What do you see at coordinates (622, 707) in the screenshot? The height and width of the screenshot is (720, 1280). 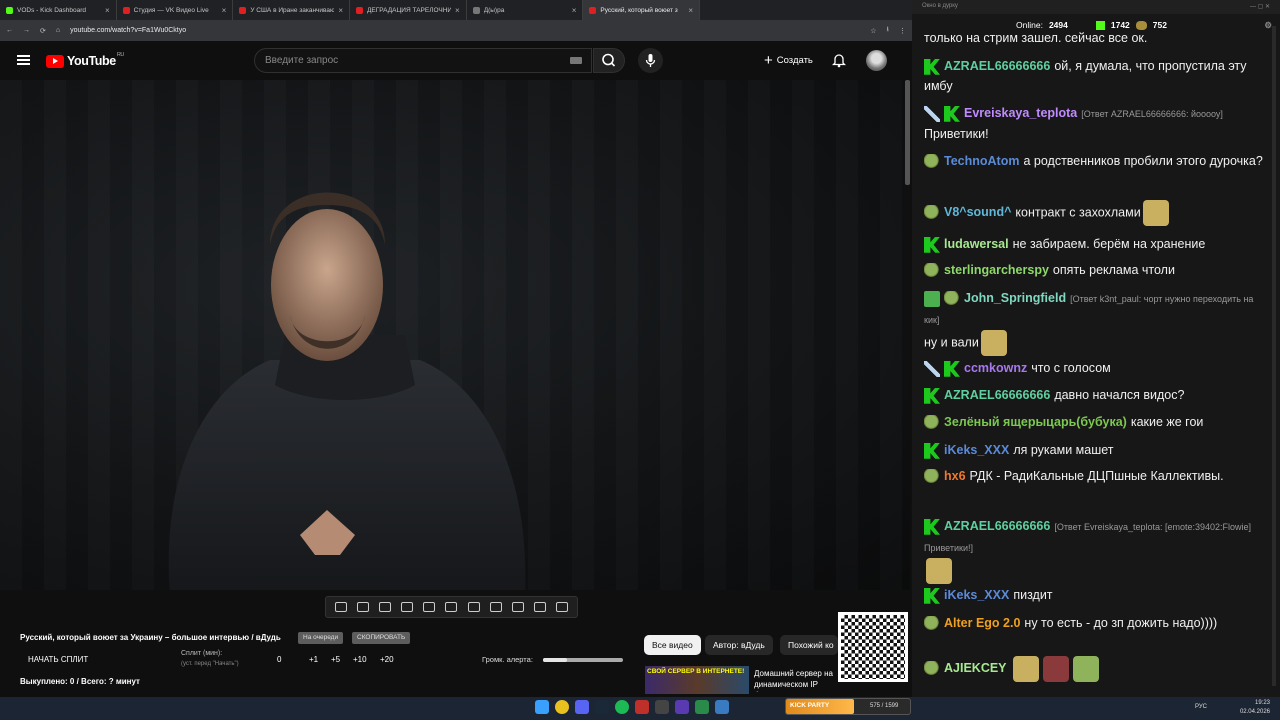 I see `spotify-icon` at bounding box center [622, 707].